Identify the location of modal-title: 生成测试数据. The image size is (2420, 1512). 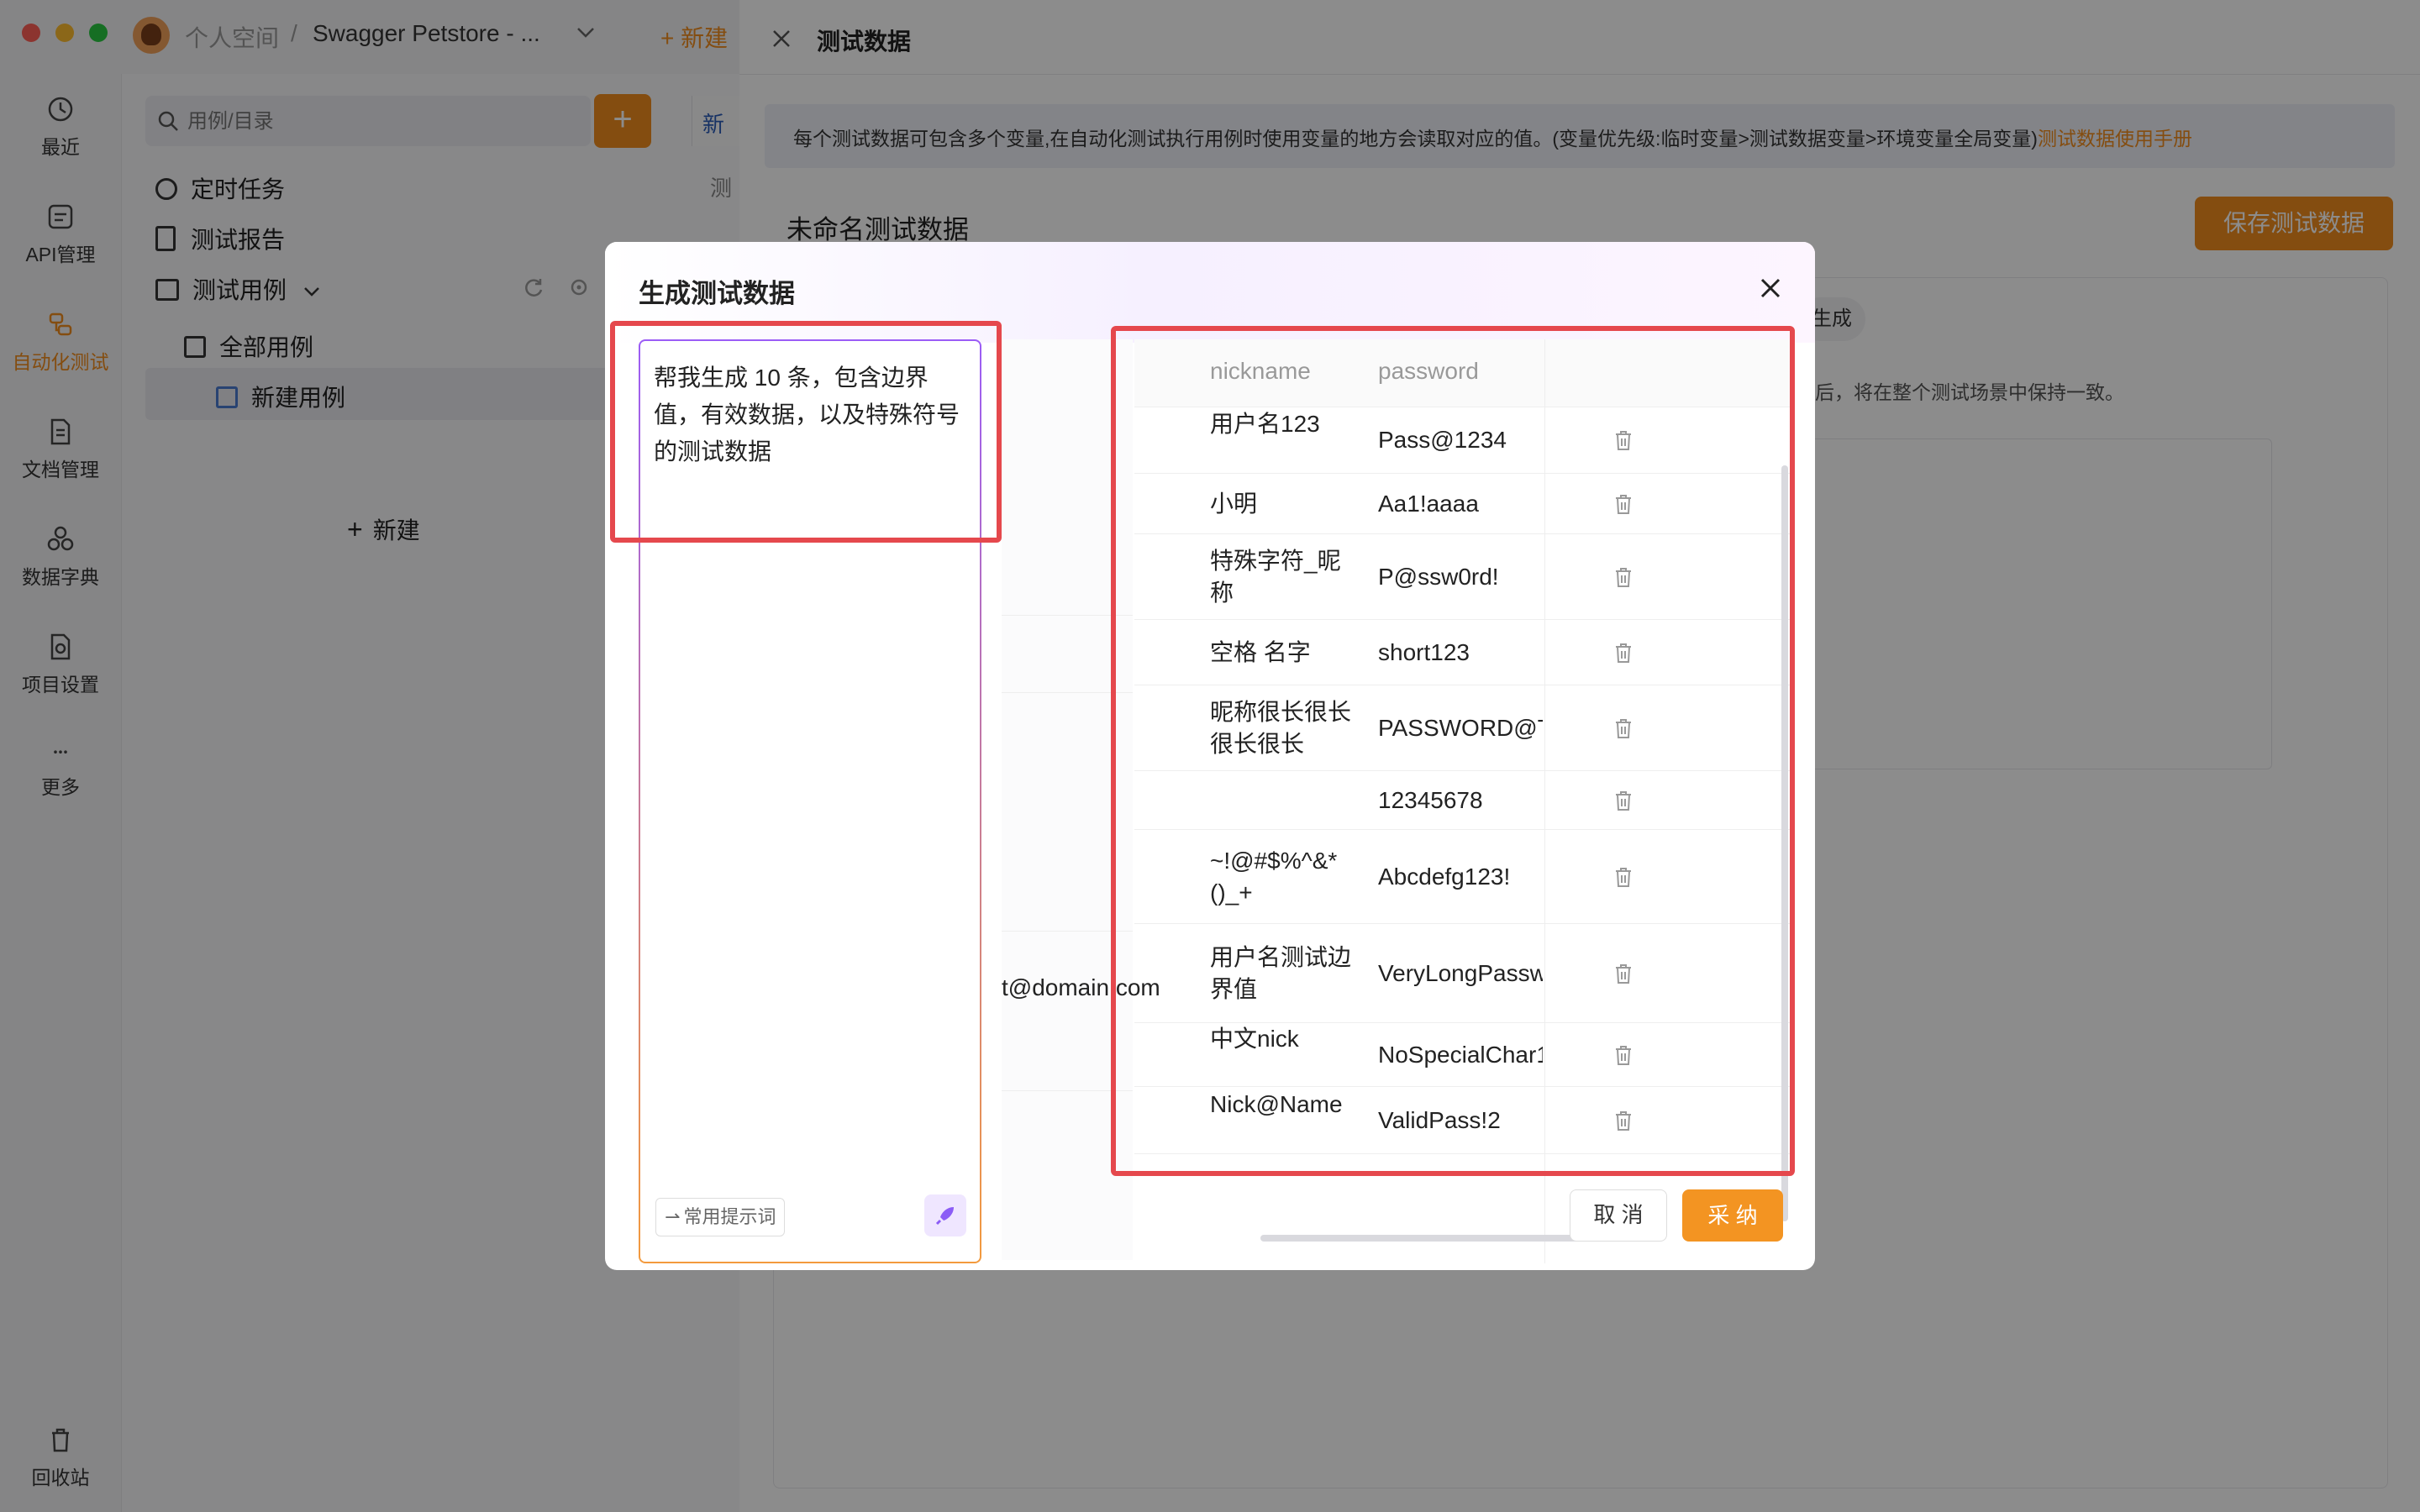
(717, 291).